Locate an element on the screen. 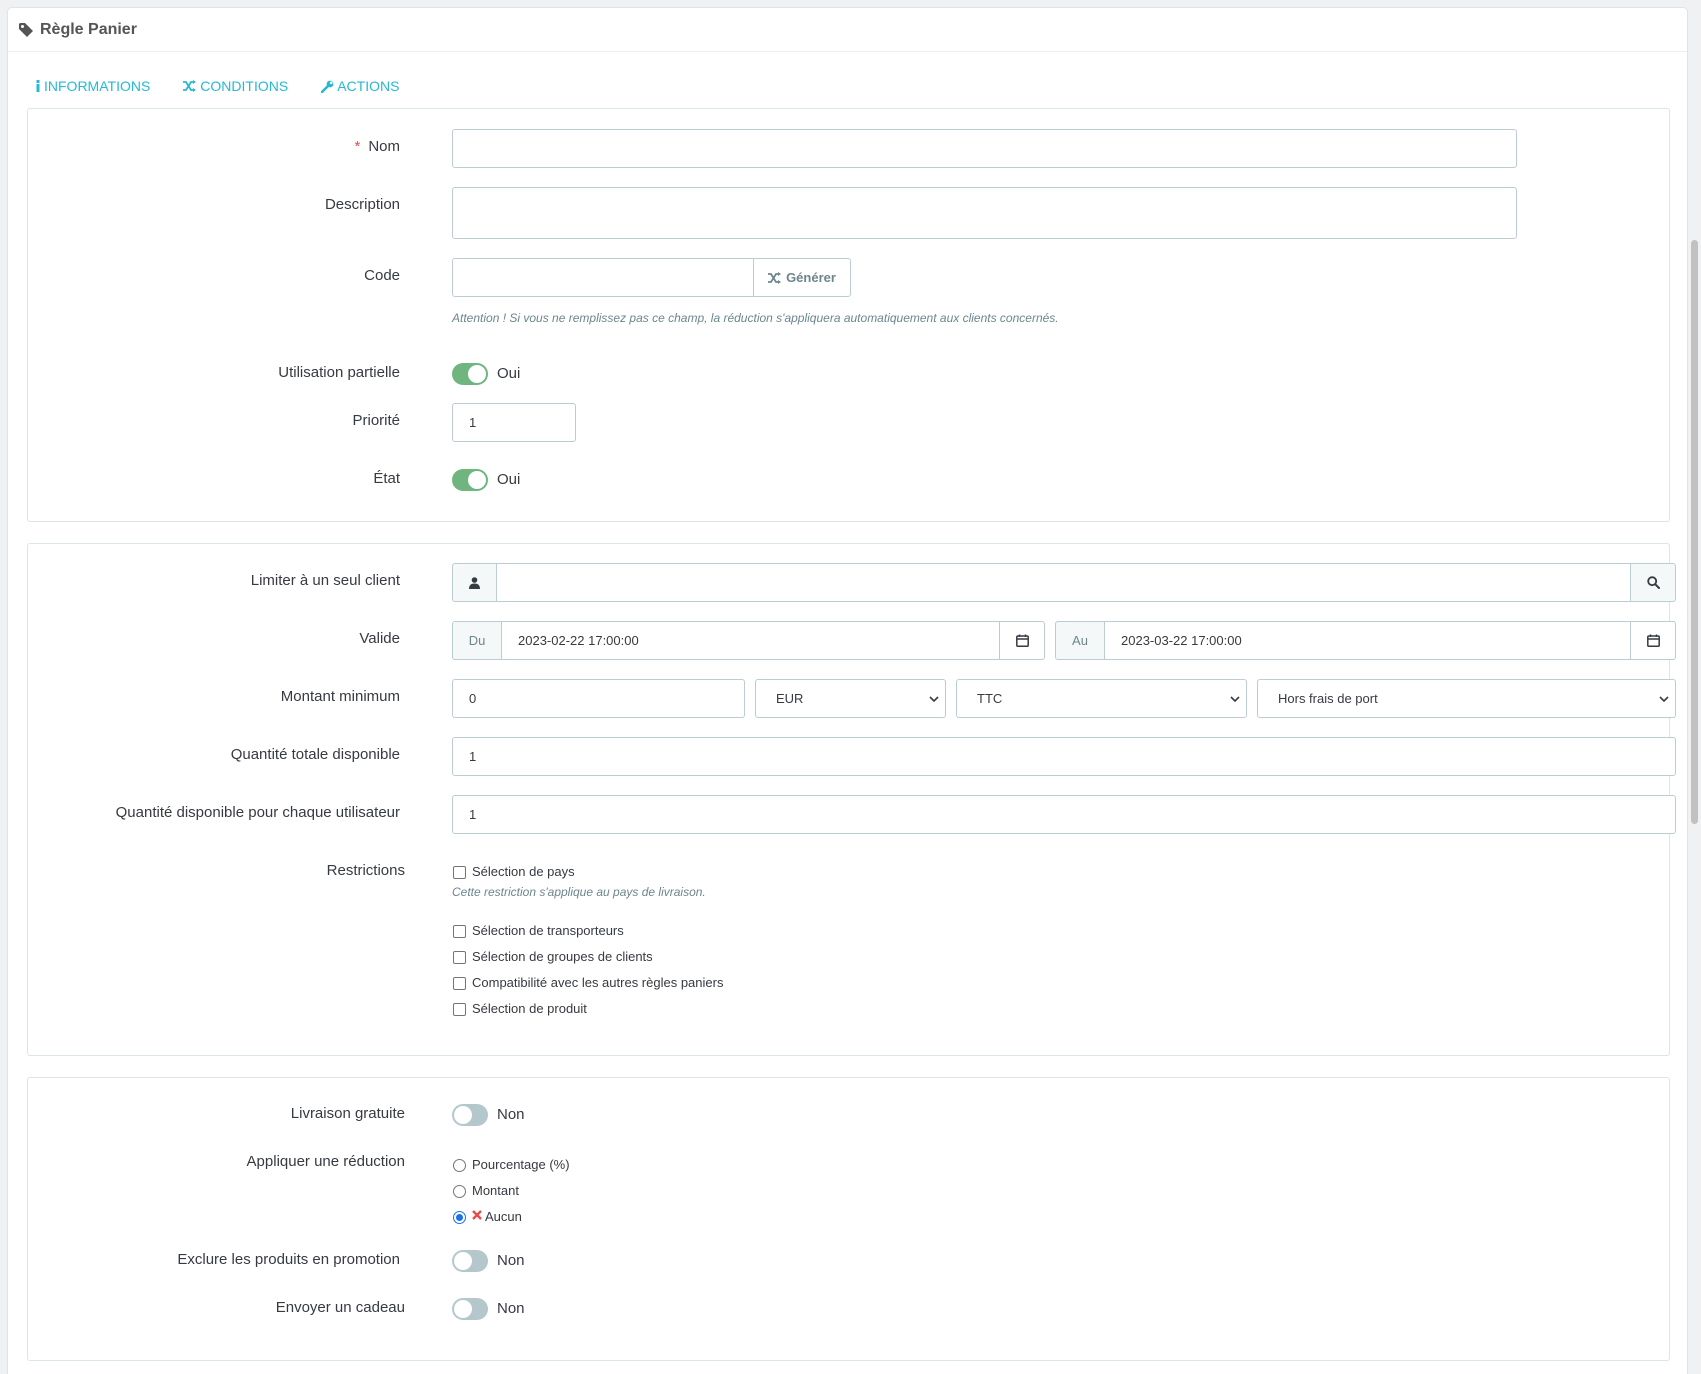  carrier-restriction-label: Sélection de transporteurs is located at coordinates (548, 930).